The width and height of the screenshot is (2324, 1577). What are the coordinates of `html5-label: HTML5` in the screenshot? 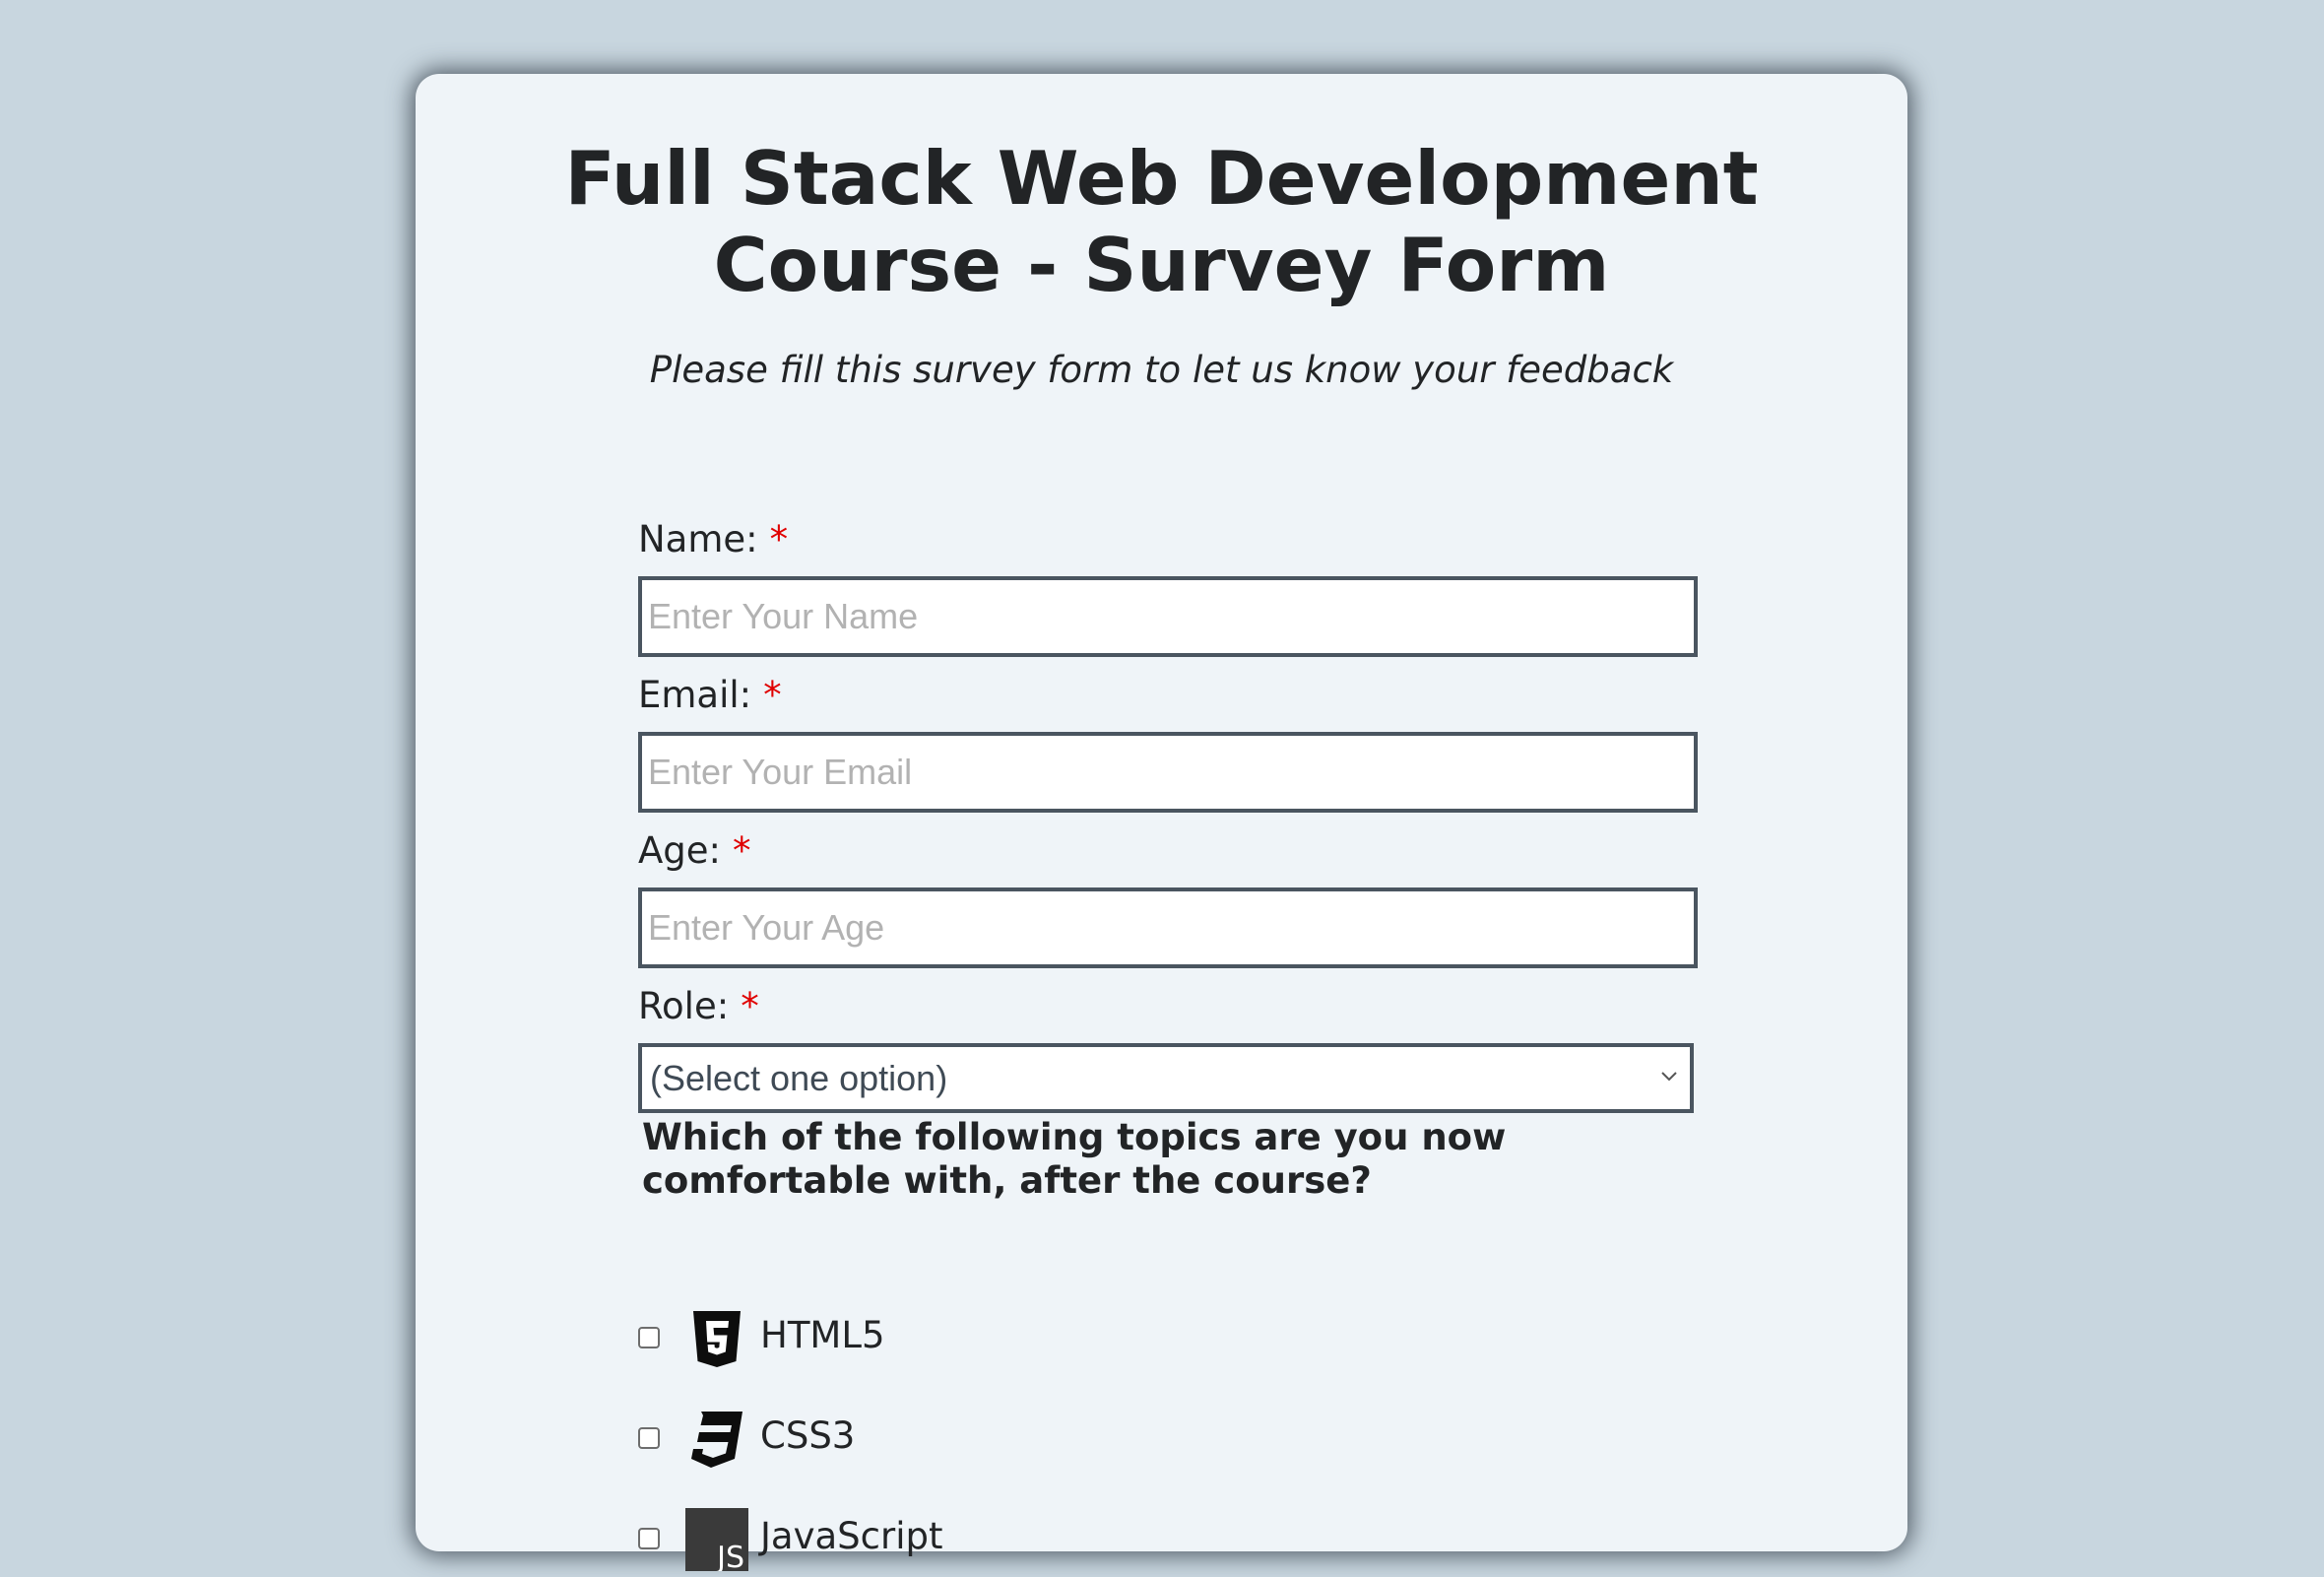 It's located at (823, 1335).